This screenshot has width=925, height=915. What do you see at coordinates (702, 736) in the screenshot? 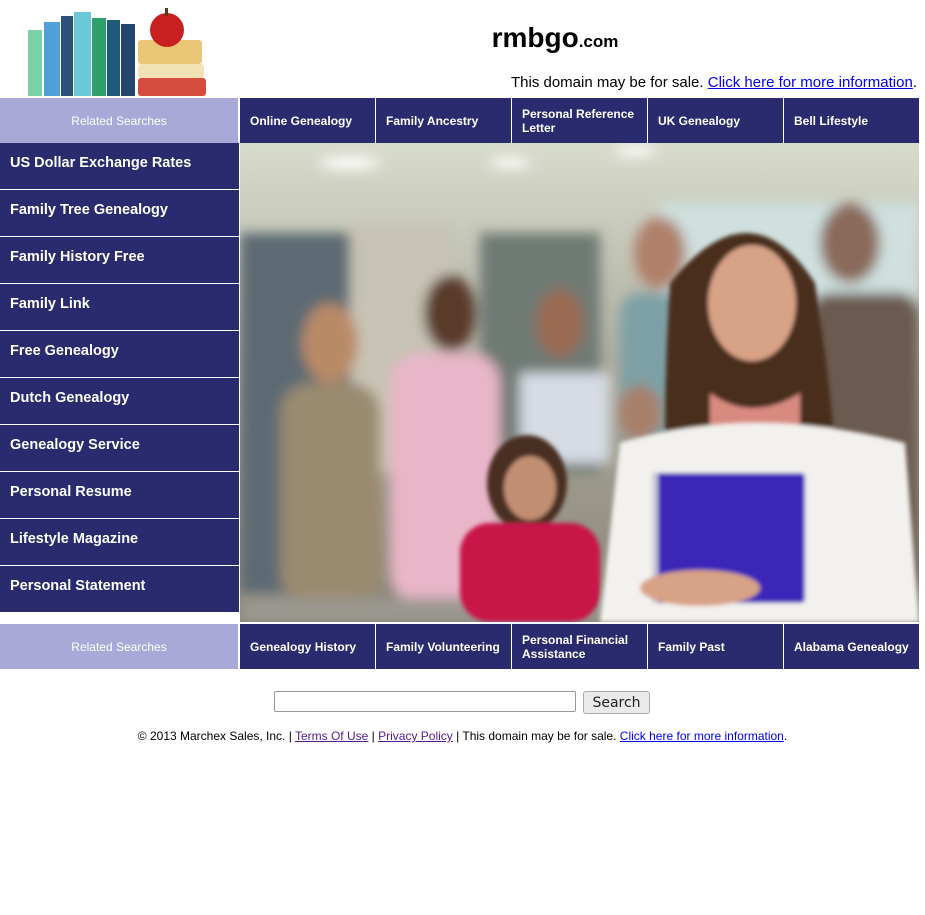
I see `footer-more-info-link: Click here for more information` at bounding box center [702, 736].